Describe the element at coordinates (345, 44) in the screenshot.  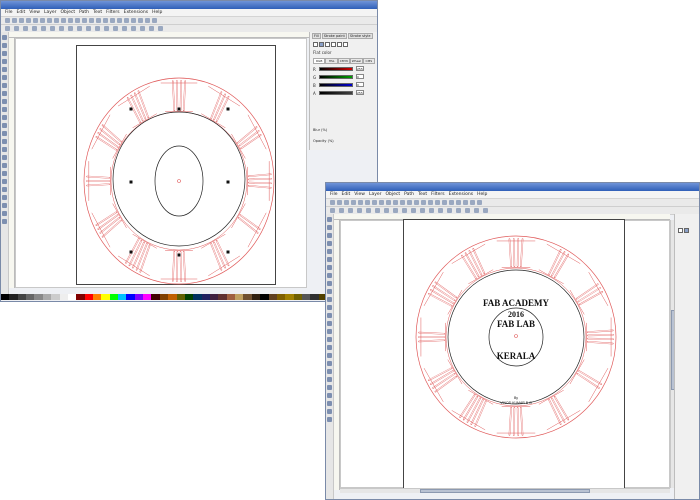
I see `swatch-button` at that location.